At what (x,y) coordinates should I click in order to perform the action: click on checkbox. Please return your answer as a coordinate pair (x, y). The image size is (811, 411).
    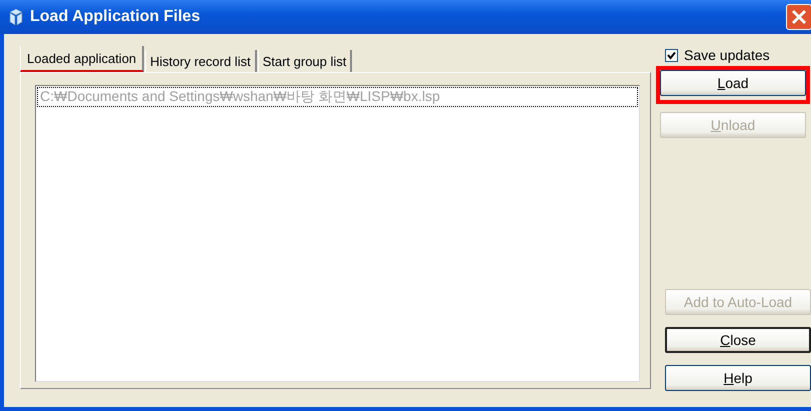
    Looking at the image, I should click on (671, 55).